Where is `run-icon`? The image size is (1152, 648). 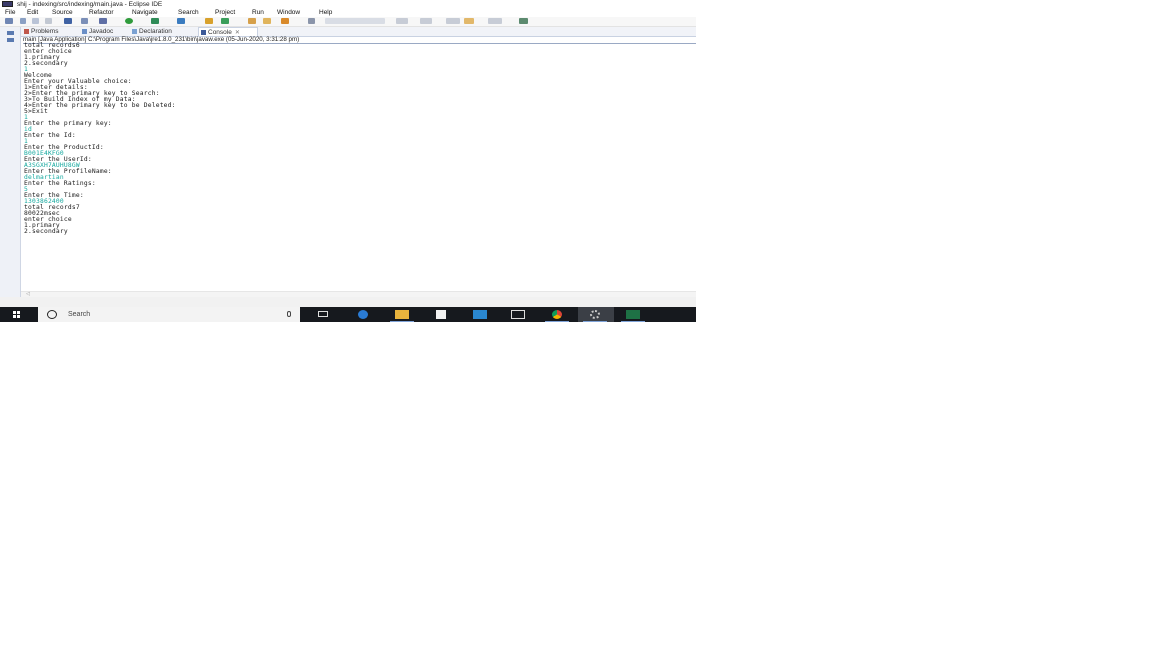 run-icon is located at coordinates (129, 21).